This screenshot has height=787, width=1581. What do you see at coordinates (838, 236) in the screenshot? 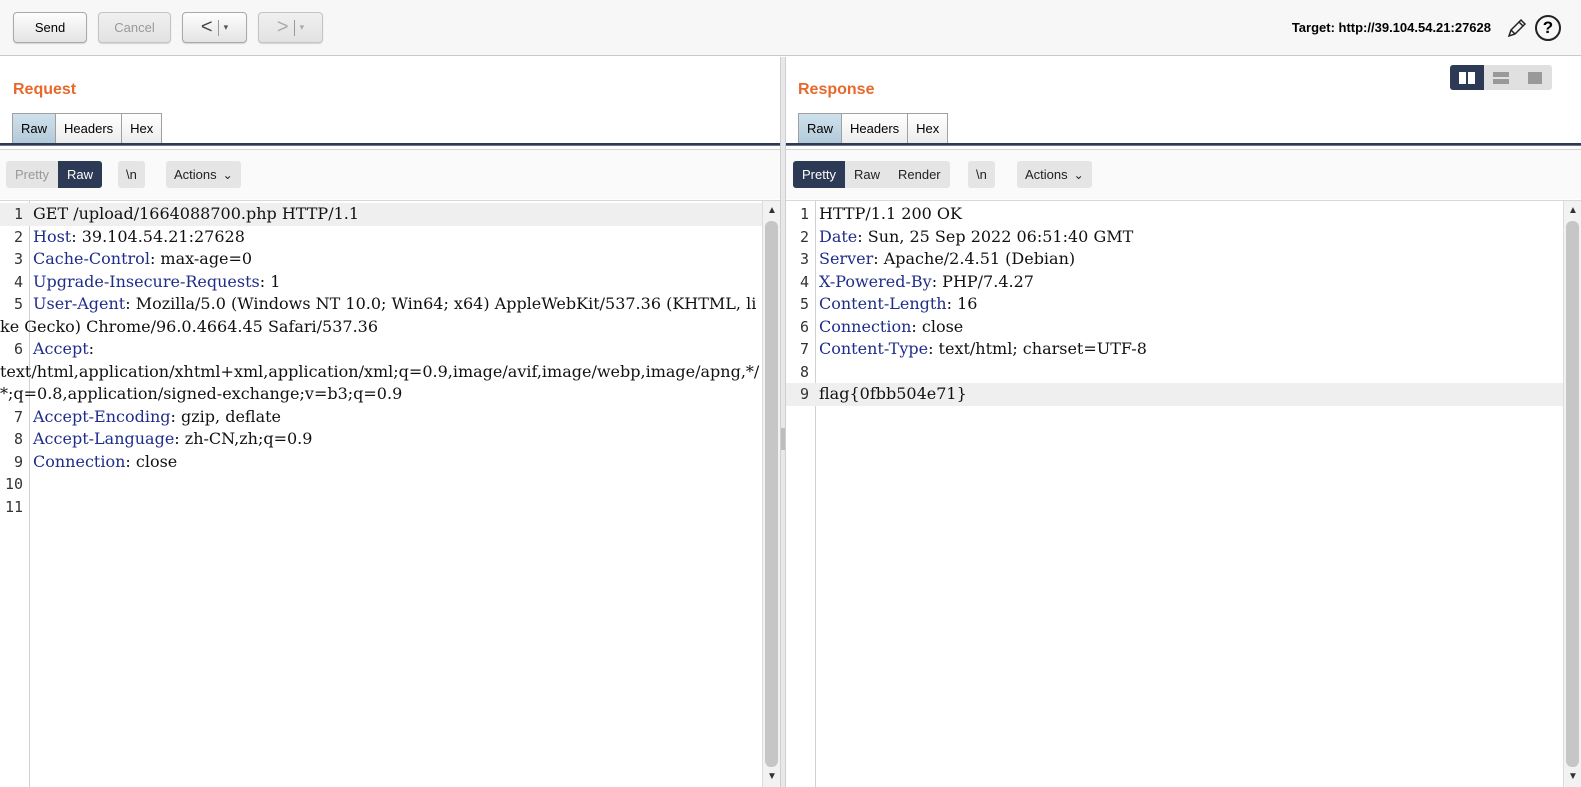
I see `header-name: Date` at bounding box center [838, 236].